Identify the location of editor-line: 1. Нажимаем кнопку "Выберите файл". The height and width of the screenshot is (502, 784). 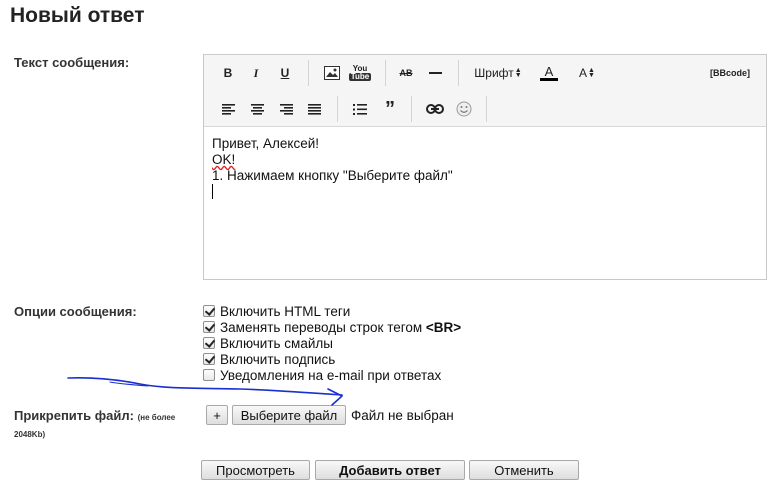
(332, 175).